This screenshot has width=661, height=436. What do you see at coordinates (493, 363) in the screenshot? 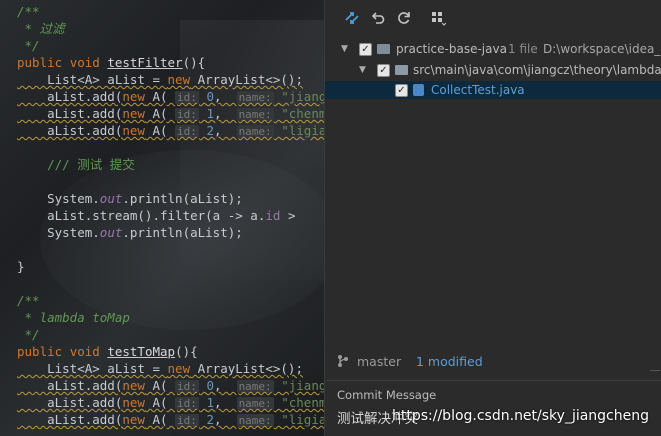
I see `vcs-status-bar: master 1 modified` at bounding box center [493, 363].